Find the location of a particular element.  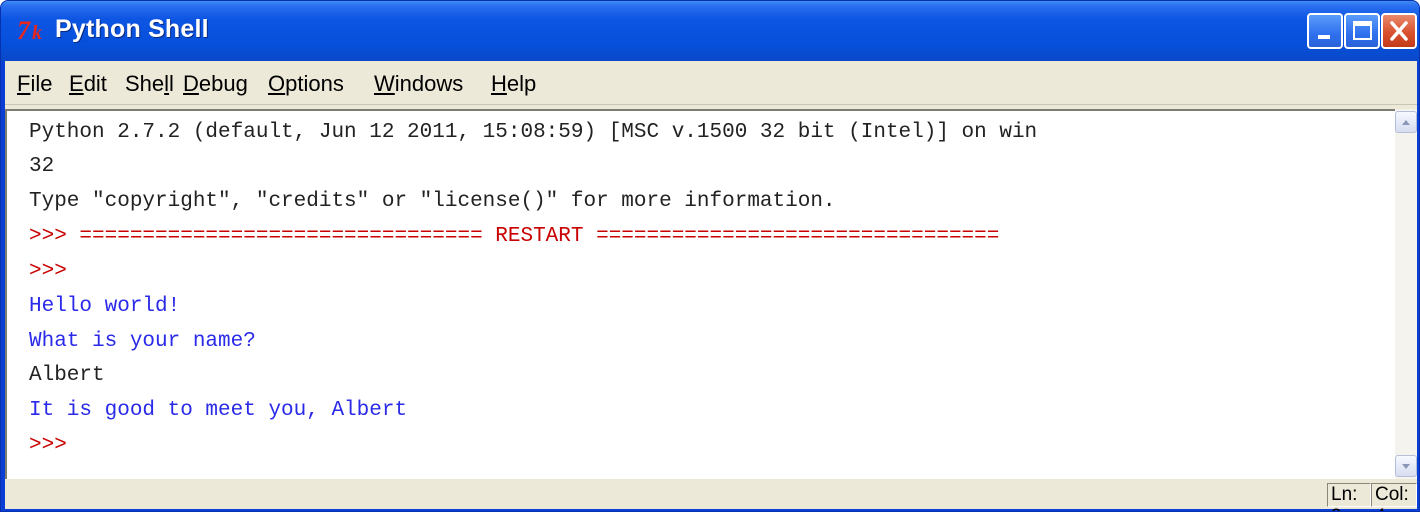

maximize-button is located at coordinates (1362, 31).